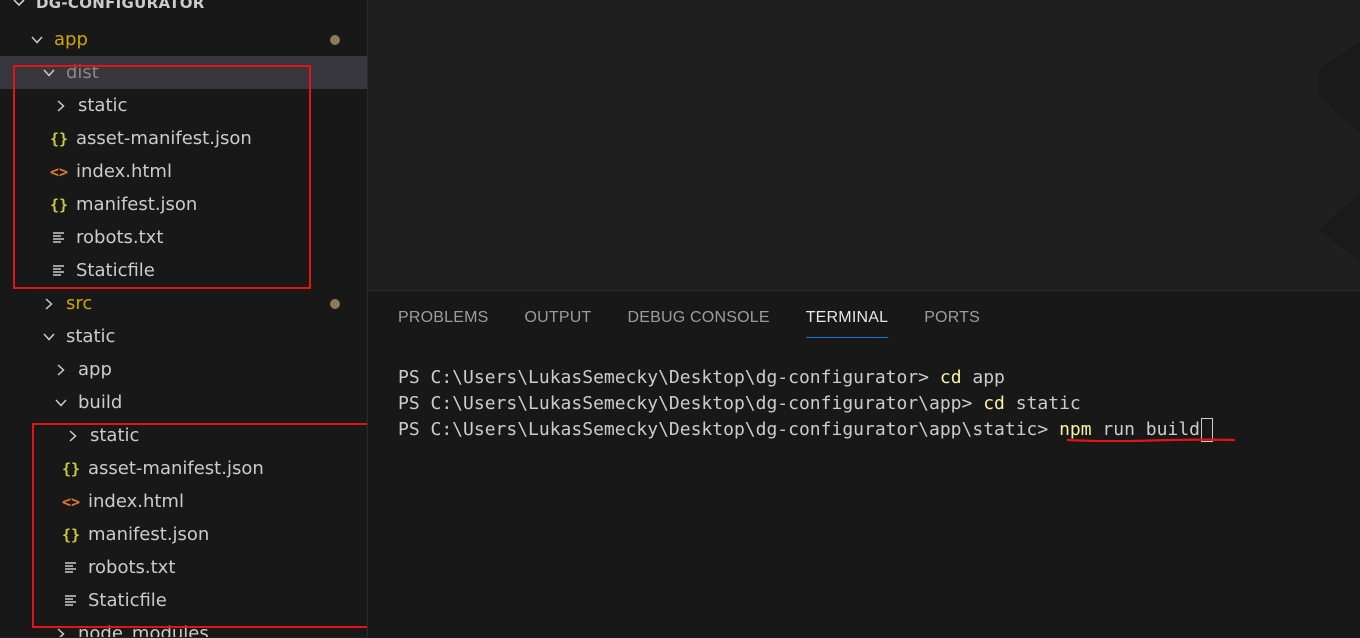 This screenshot has height=638, width=1360. What do you see at coordinates (847, 322) in the screenshot?
I see `tab-terminal: TERMINAL` at bounding box center [847, 322].